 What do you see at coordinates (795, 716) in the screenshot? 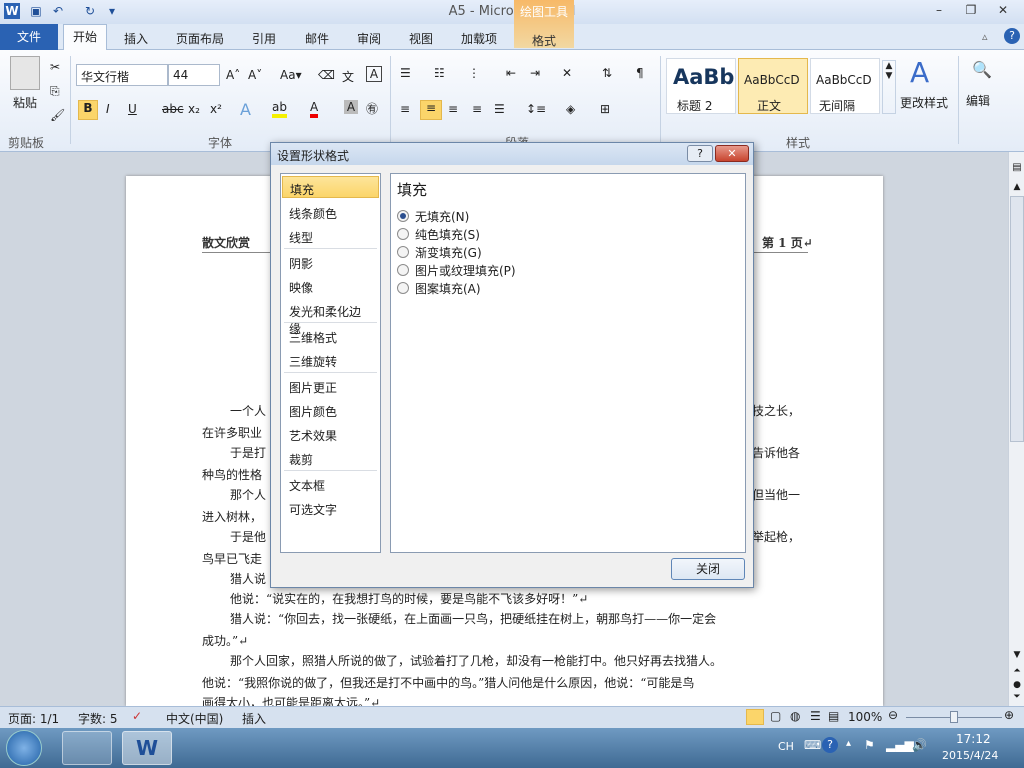
I see `web-layout-view-icon: ◍` at bounding box center [795, 716].